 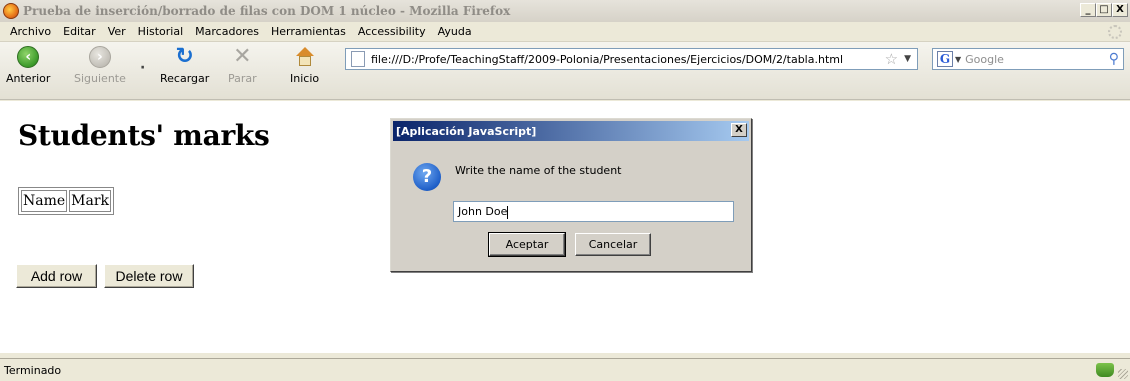 What do you see at coordinates (466, 131) in the screenshot?
I see `dialog-title: [Aplicación JavaScript]` at bounding box center [466, 131].